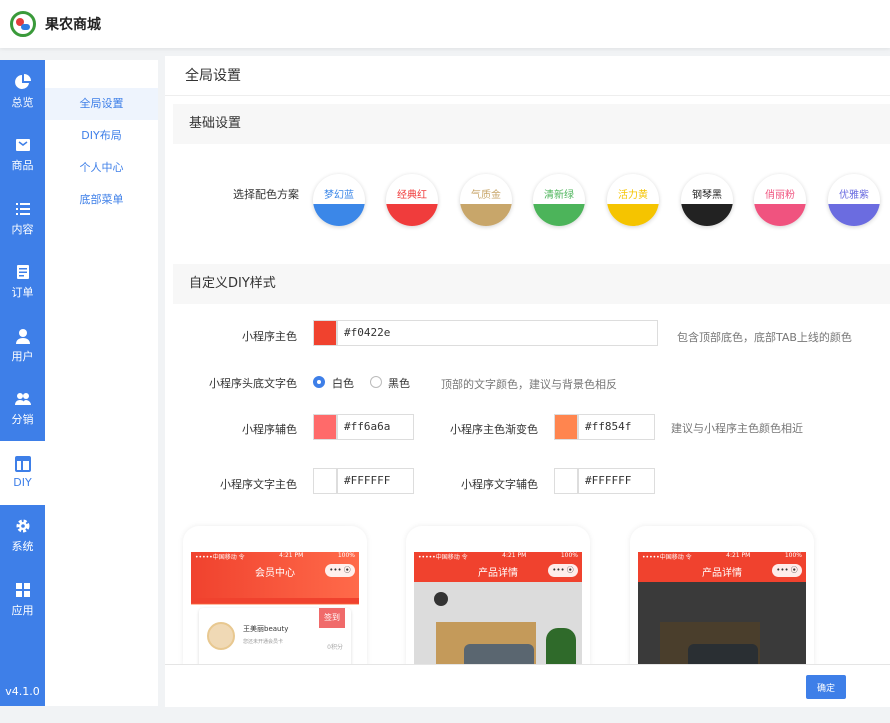 The width and height of the screenshot is (890, 723). Describe the element at coordinates (559, 195) in the screenshot. I see `scheme-swatch-label: 清新绿` at that location.